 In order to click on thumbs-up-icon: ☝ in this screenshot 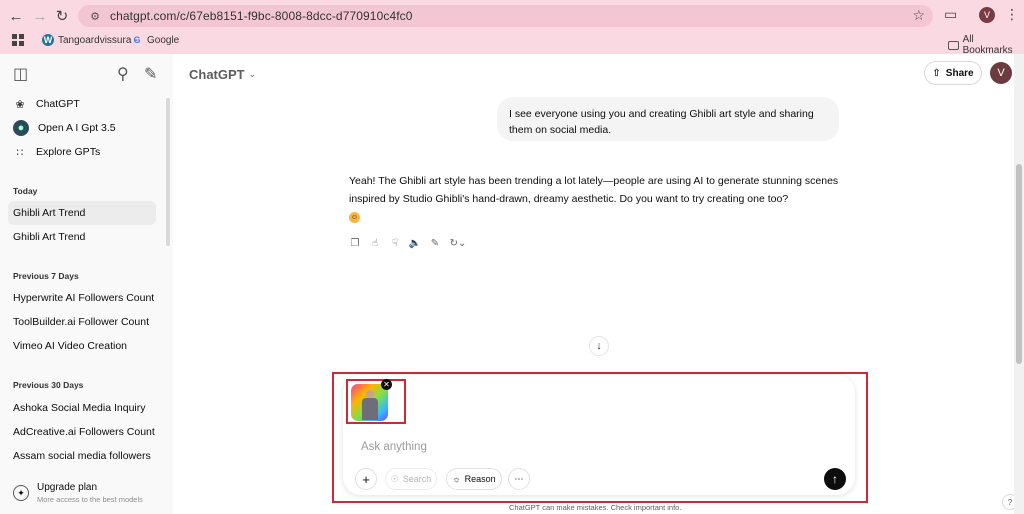, I will do `click(375, 243)`.